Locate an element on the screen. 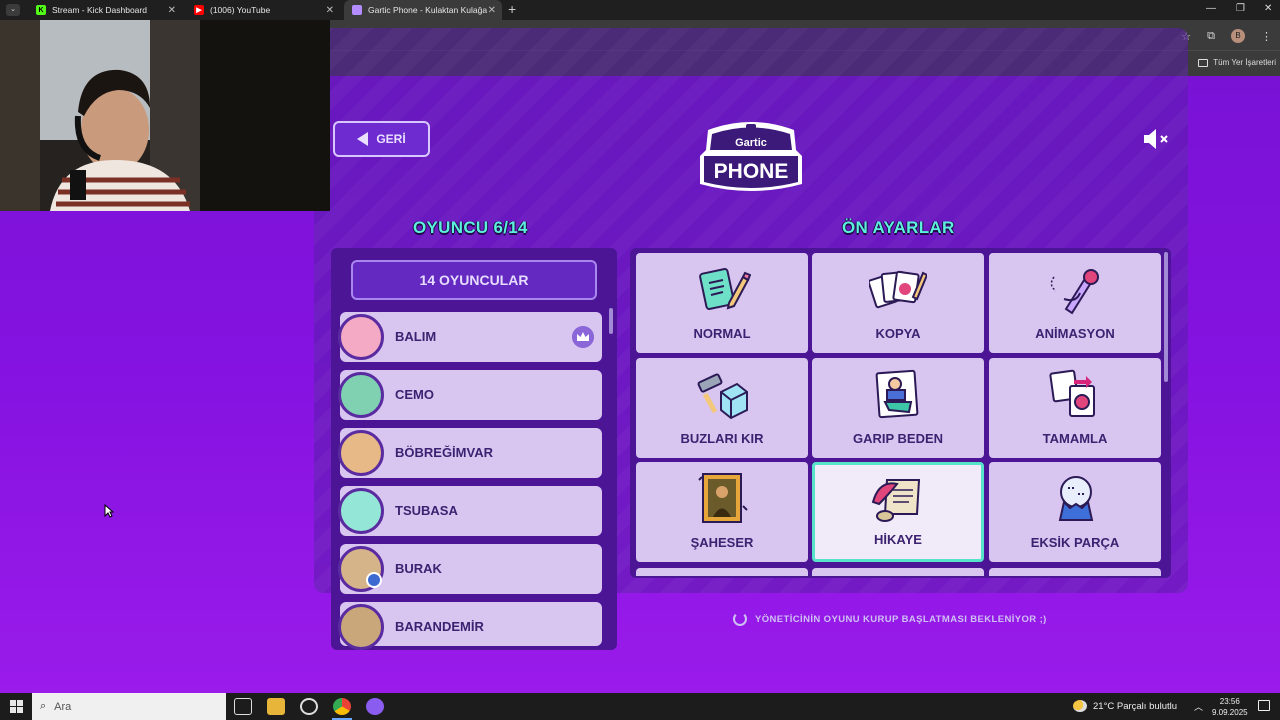  extensions-icon: ⧉ is located at coordinates (1211, 36).